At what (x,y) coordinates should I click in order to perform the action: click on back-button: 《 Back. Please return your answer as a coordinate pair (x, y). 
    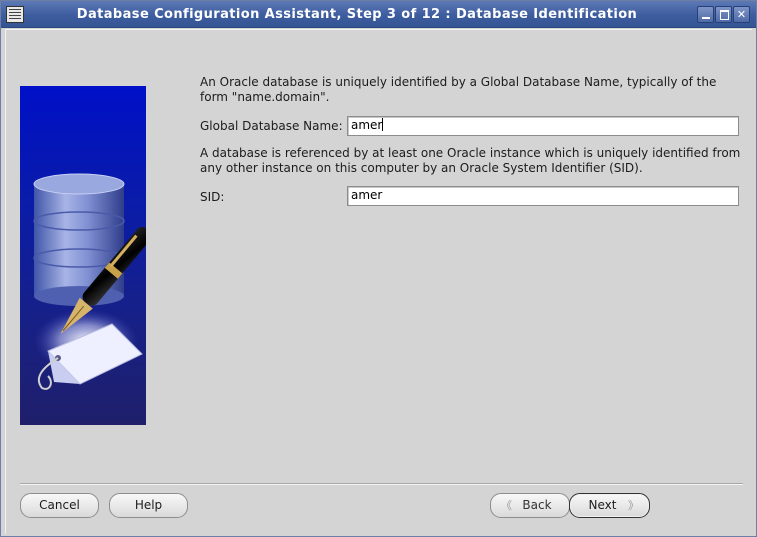
    Looking at the image, I should click on (530, 505).